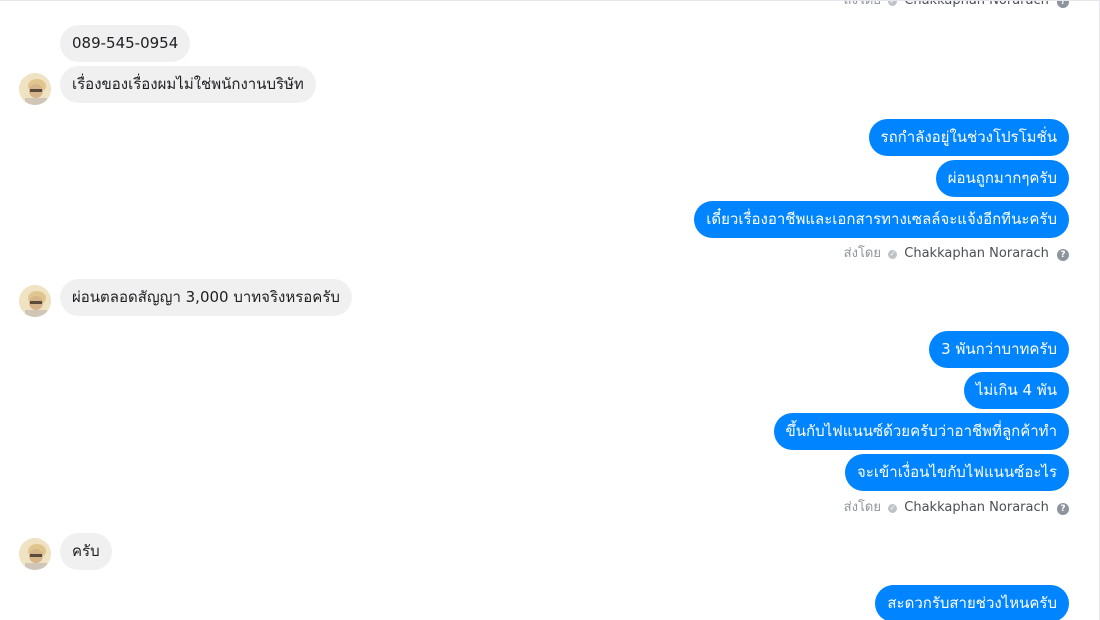 Image resolution: width=1100 pixels, height=620 pixels. Describe the element at coordinates (999, 349) in the screenshot. I see `outgoing-message: 3 พันกว่าบาทครับ` at that location.